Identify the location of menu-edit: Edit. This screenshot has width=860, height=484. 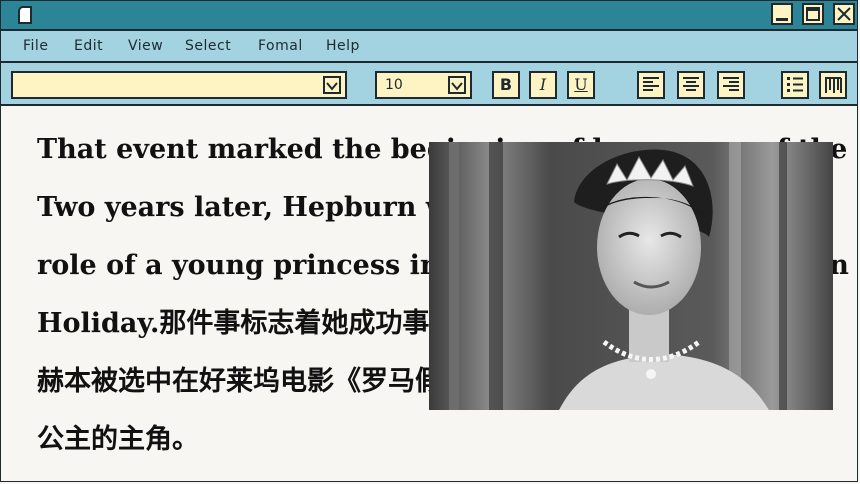
(88, 46).